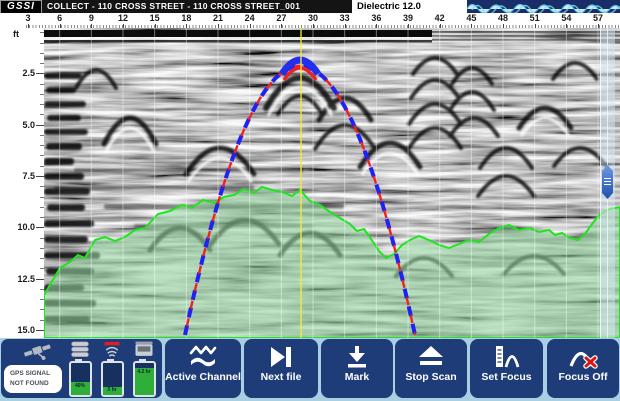 This screenshot has width=620, height=401. Describe the element at coordinates (122, 18) in the screenshot. I see `distance-tick-label: 12` at that location.